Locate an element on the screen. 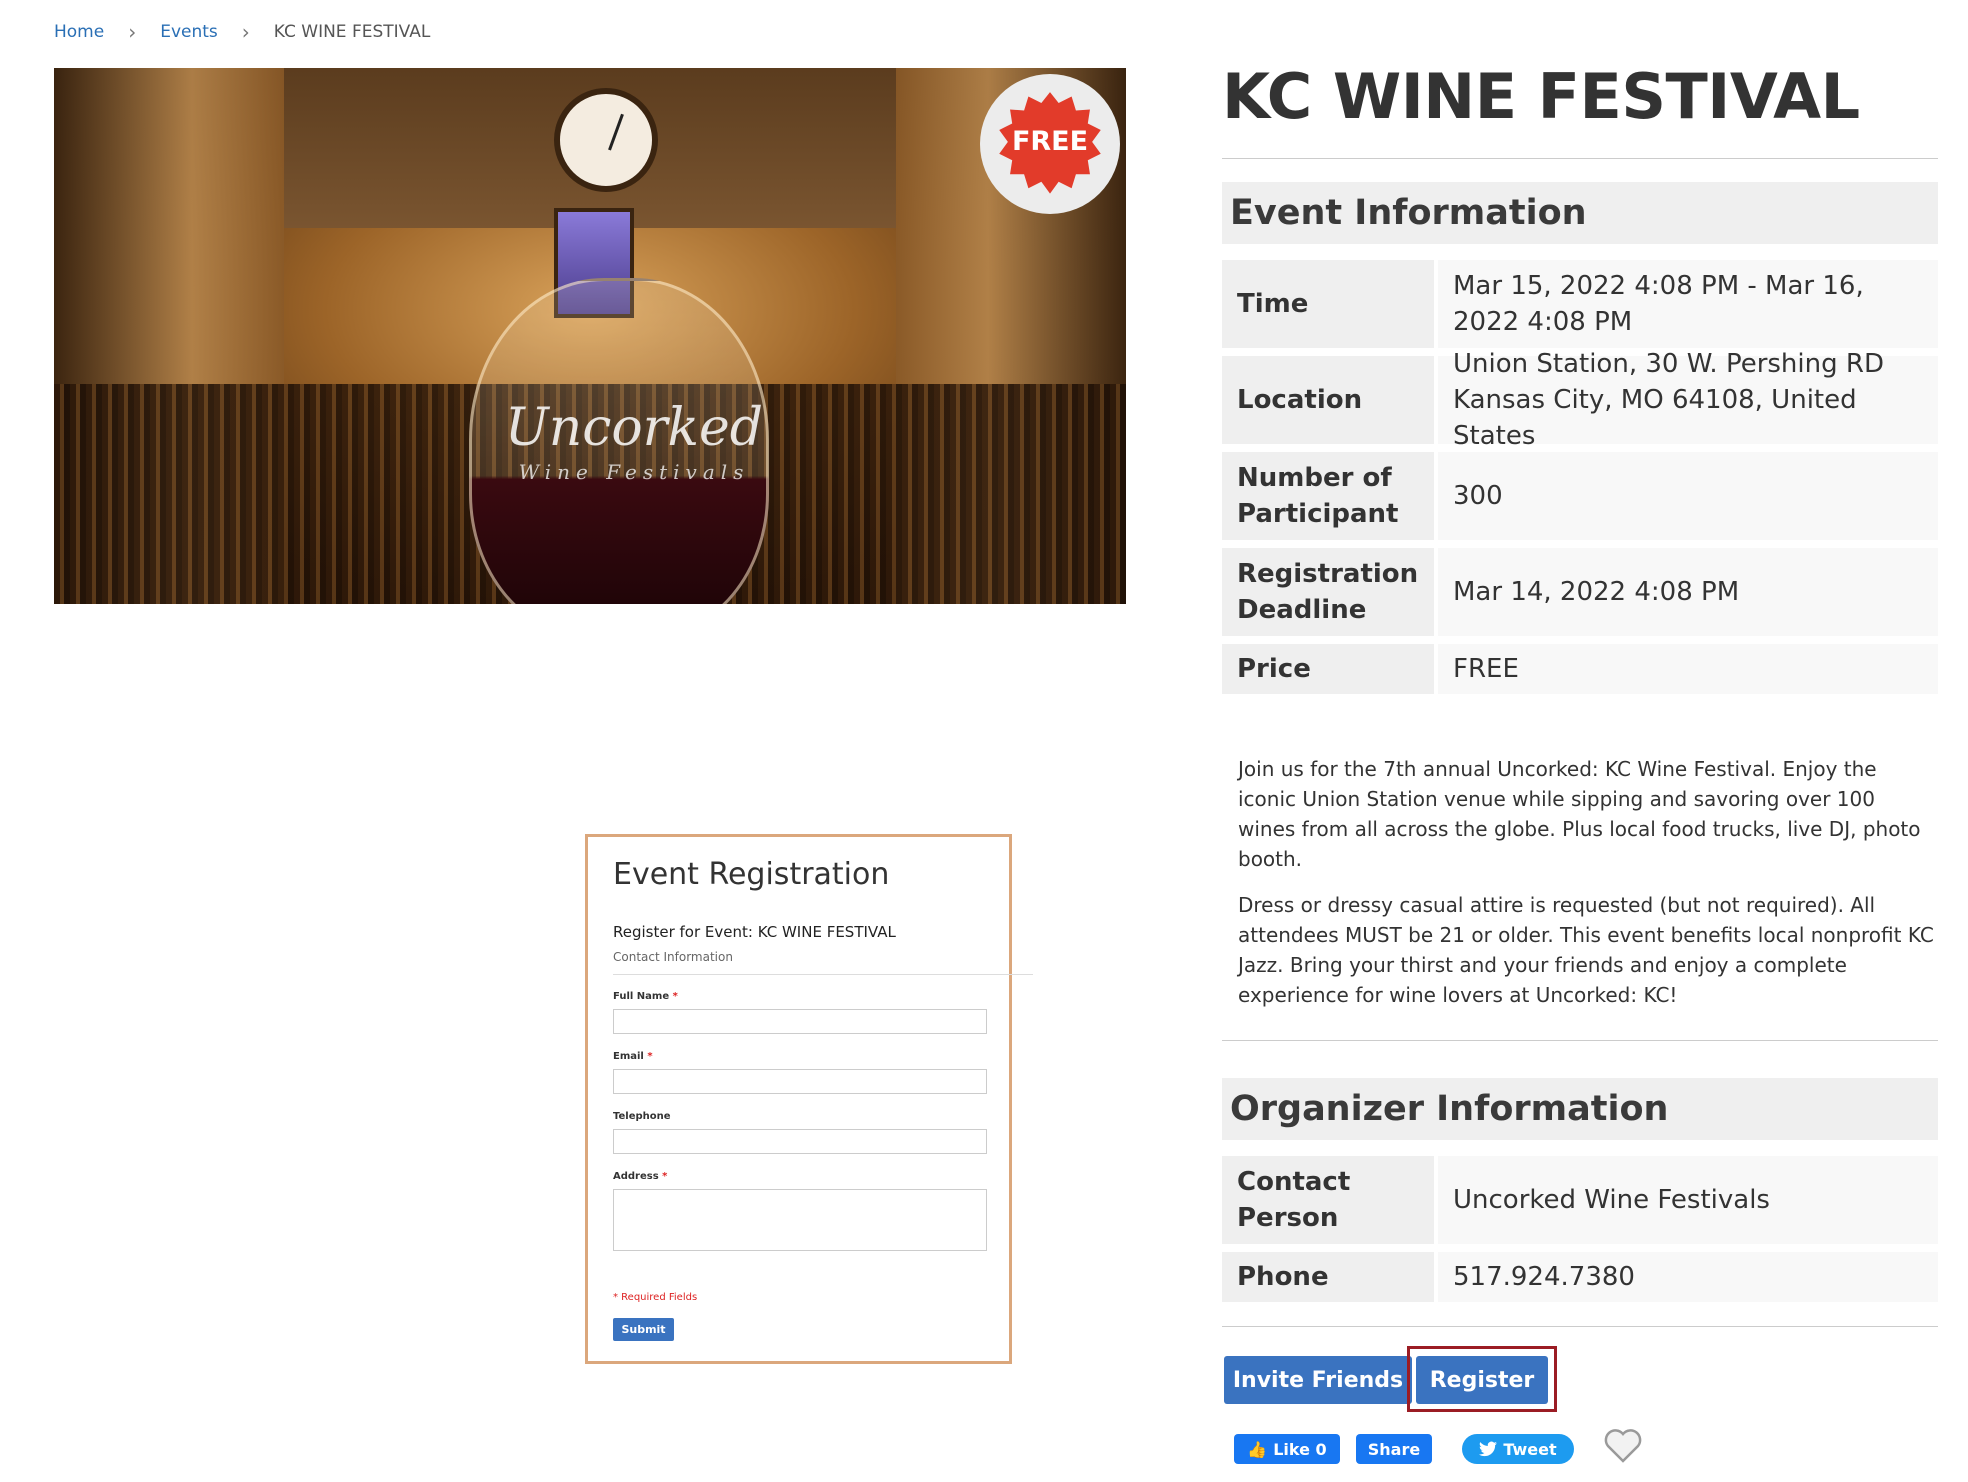 The height and width of the screenshot is (1482, 1968). organizer-info-heading: Organizer Information is located at coordinates (1580, 1109).